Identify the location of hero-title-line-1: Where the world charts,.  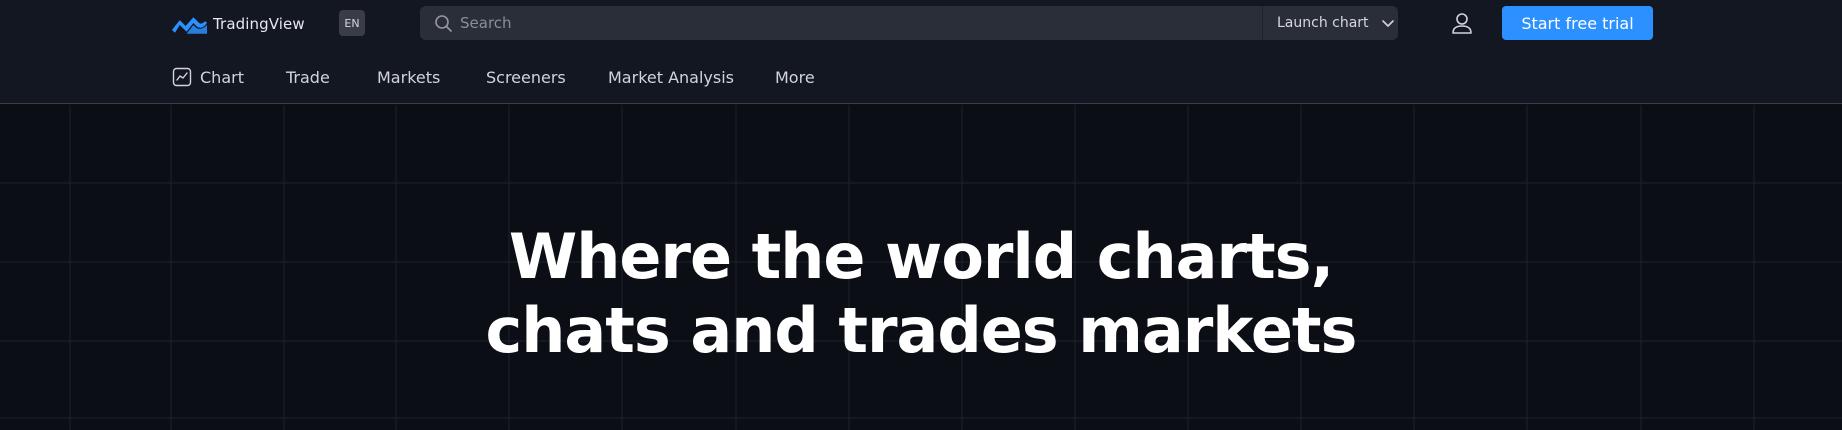
(921, 256).